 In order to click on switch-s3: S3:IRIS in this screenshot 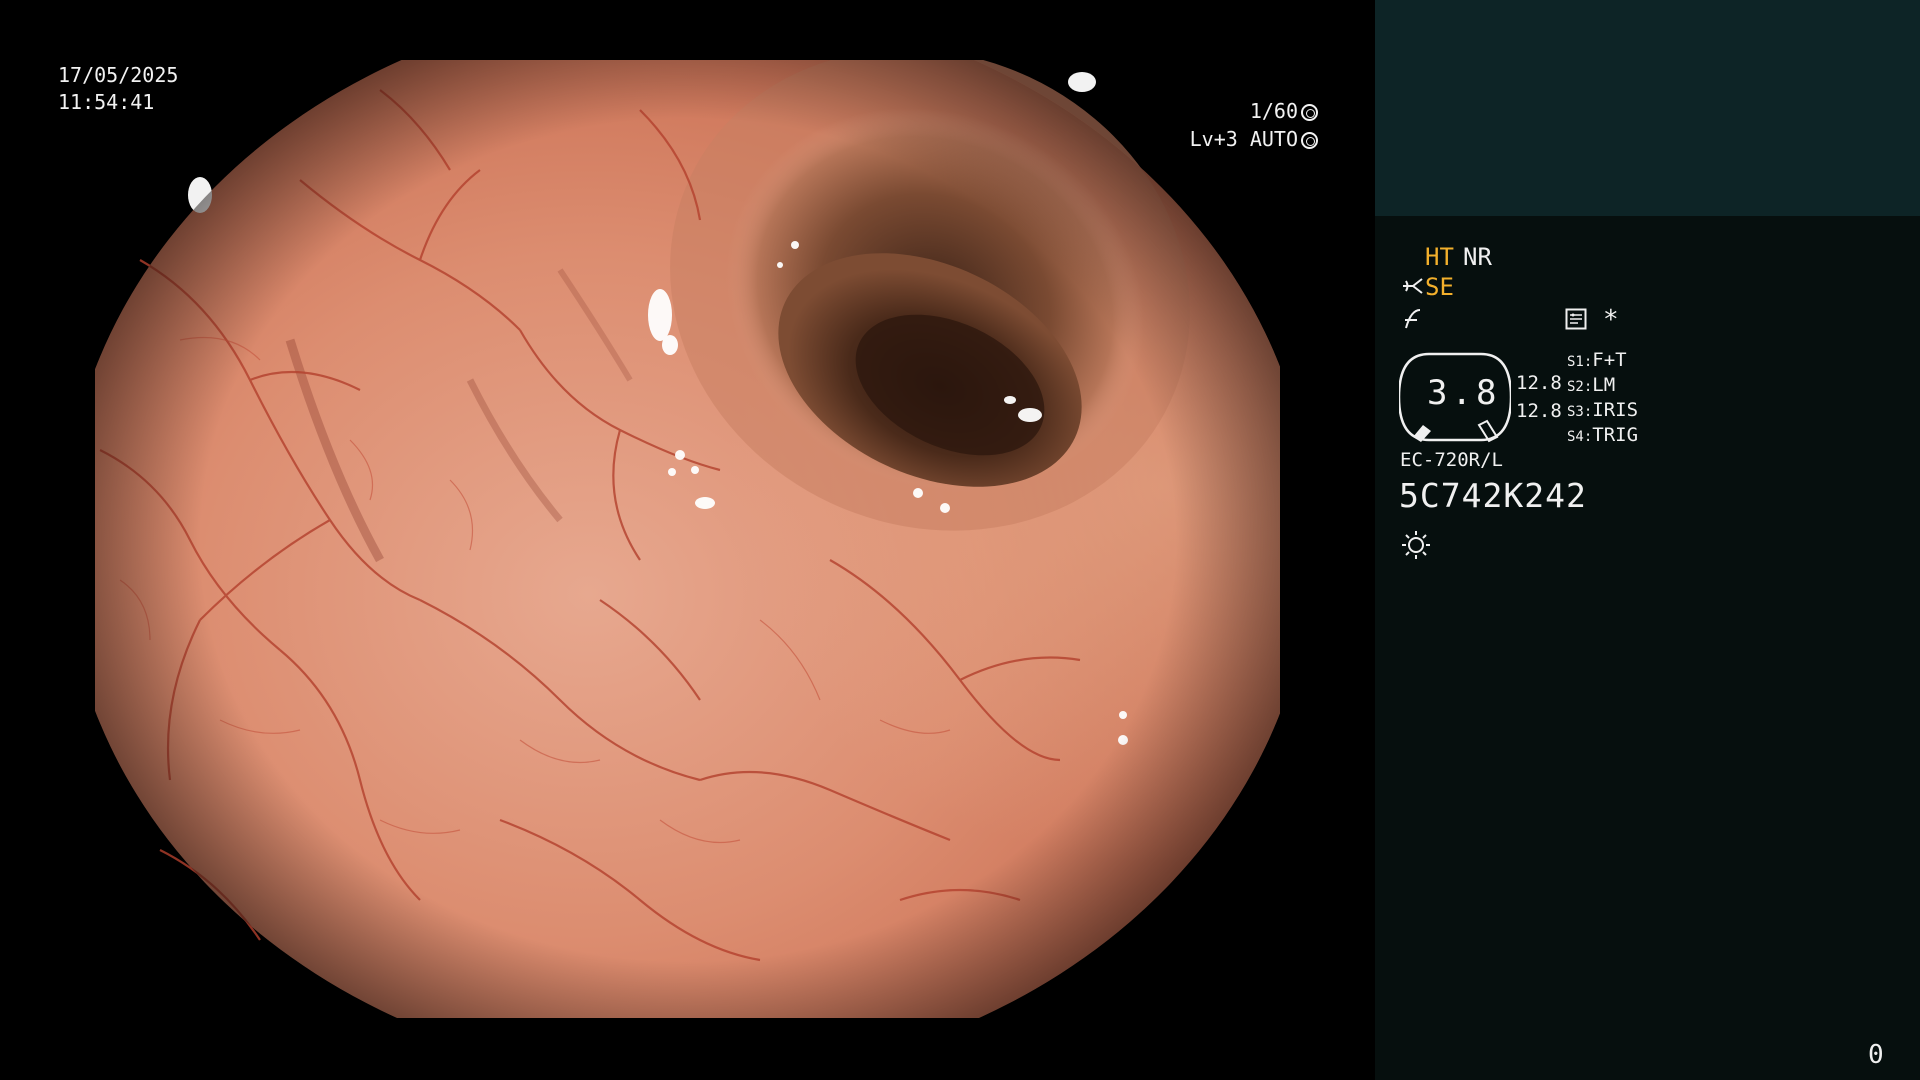, I will do `click(1602, 410)`.